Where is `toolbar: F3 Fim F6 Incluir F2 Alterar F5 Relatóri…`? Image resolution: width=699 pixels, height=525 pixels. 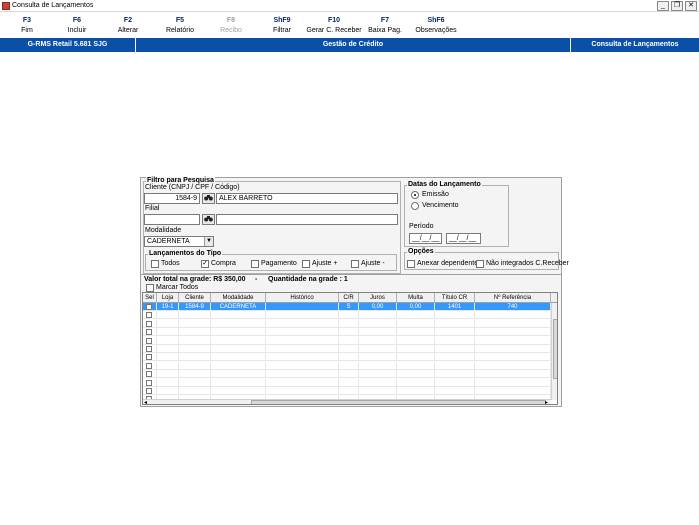
toolbar: F3 Fim F6 Incluir F2 Alterar F5 Relatóri… is located at coordinates (349, 25).